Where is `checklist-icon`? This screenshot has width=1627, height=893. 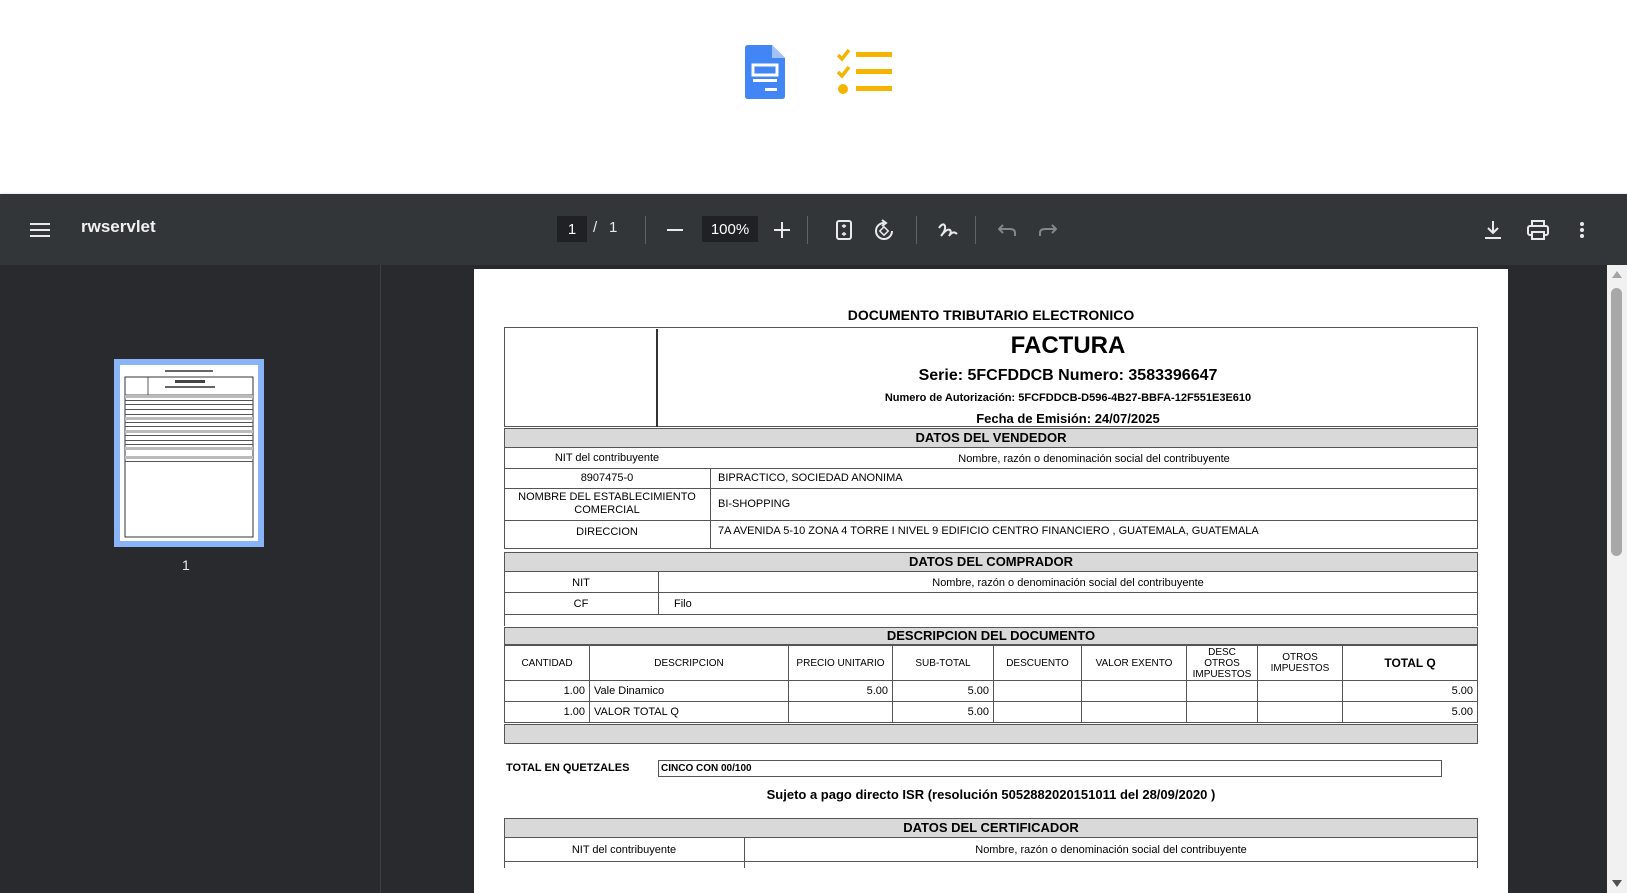
checklist-icon is located at coordinates (865, 72).